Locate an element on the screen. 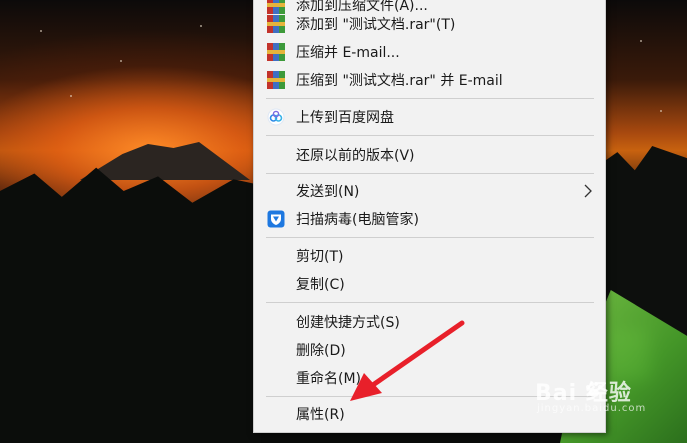  menu-item-create-shortcut: 创建快捷方式(S) is located at coordinates (429, 322).